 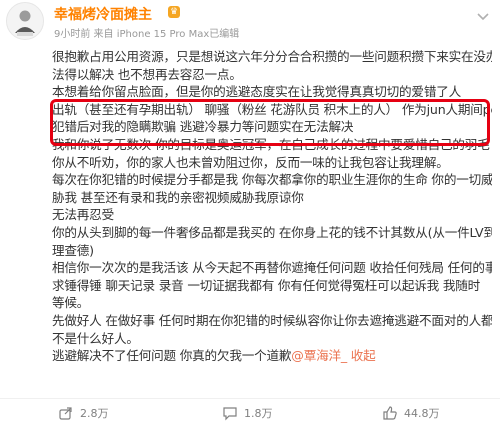 What do you see at coordinates (230, 413) in the screenshot?
I see `comment-icon` at bounding box center [230, 413].